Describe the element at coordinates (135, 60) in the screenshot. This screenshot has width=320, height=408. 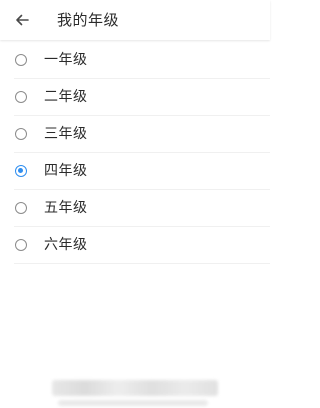
I see `grade-option-1: 一年级` at that location.